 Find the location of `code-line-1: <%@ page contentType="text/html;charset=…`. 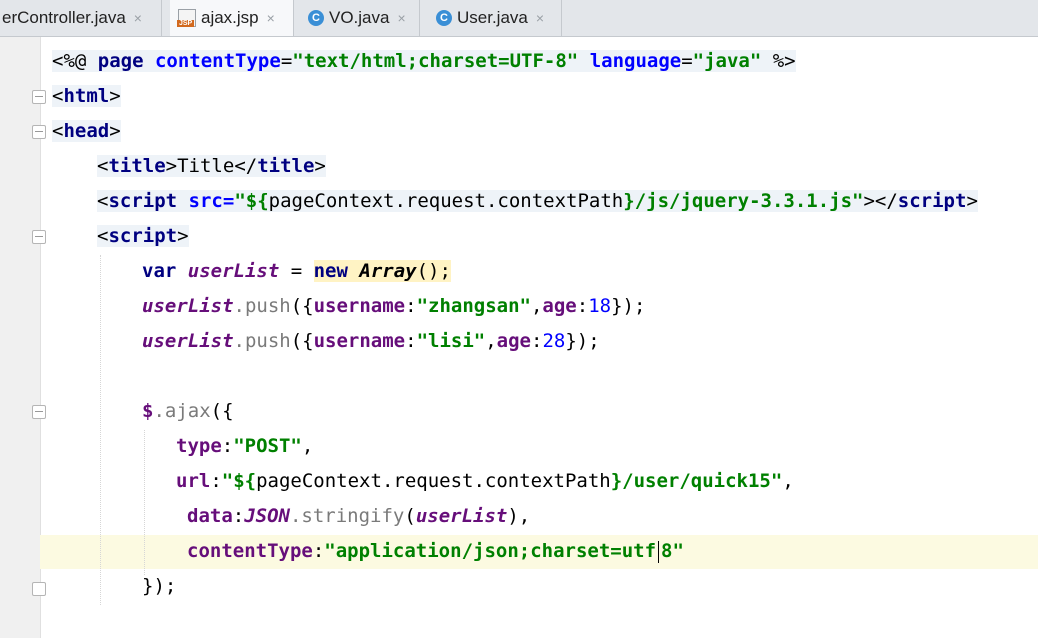

code-line-1: <%@ page contentType="text/html;charset=… is located at coordinates (424, 61).